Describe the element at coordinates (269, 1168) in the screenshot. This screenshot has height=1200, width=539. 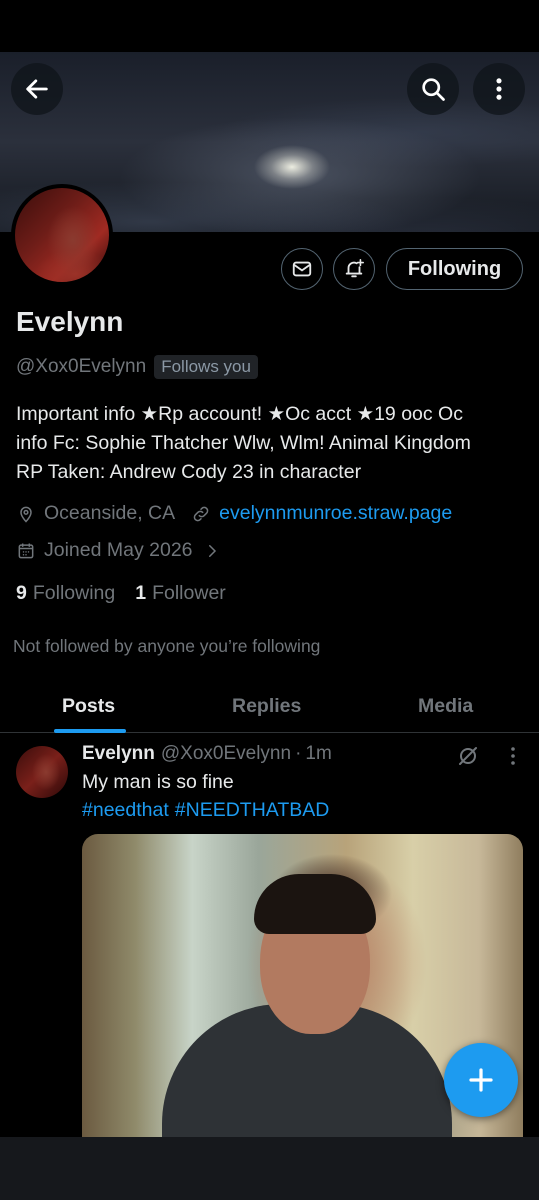
I see `bottom-navigation-bar` at that location.